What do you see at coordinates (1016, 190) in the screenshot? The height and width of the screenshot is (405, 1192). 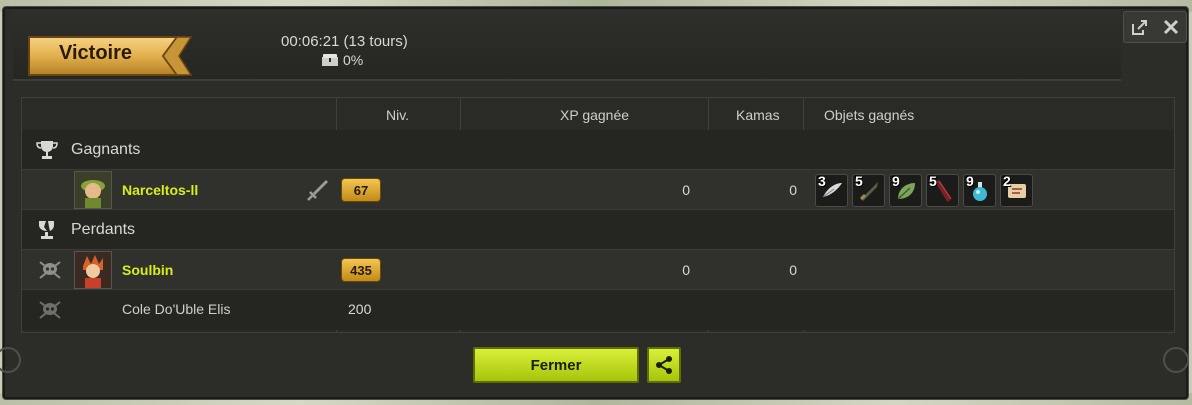 I see `won-item: 2` at bounding box center [1016, 190].